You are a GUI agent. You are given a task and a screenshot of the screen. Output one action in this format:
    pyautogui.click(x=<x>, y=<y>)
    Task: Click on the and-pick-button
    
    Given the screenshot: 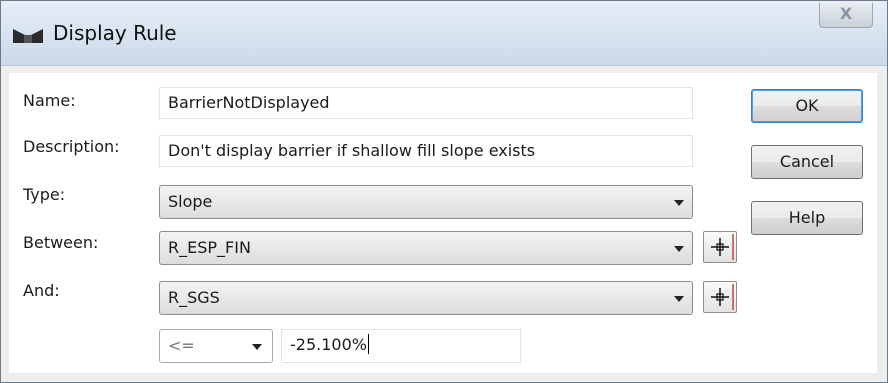 What is the action you would take?
    pyautogui.click(x=720, y=297)
    